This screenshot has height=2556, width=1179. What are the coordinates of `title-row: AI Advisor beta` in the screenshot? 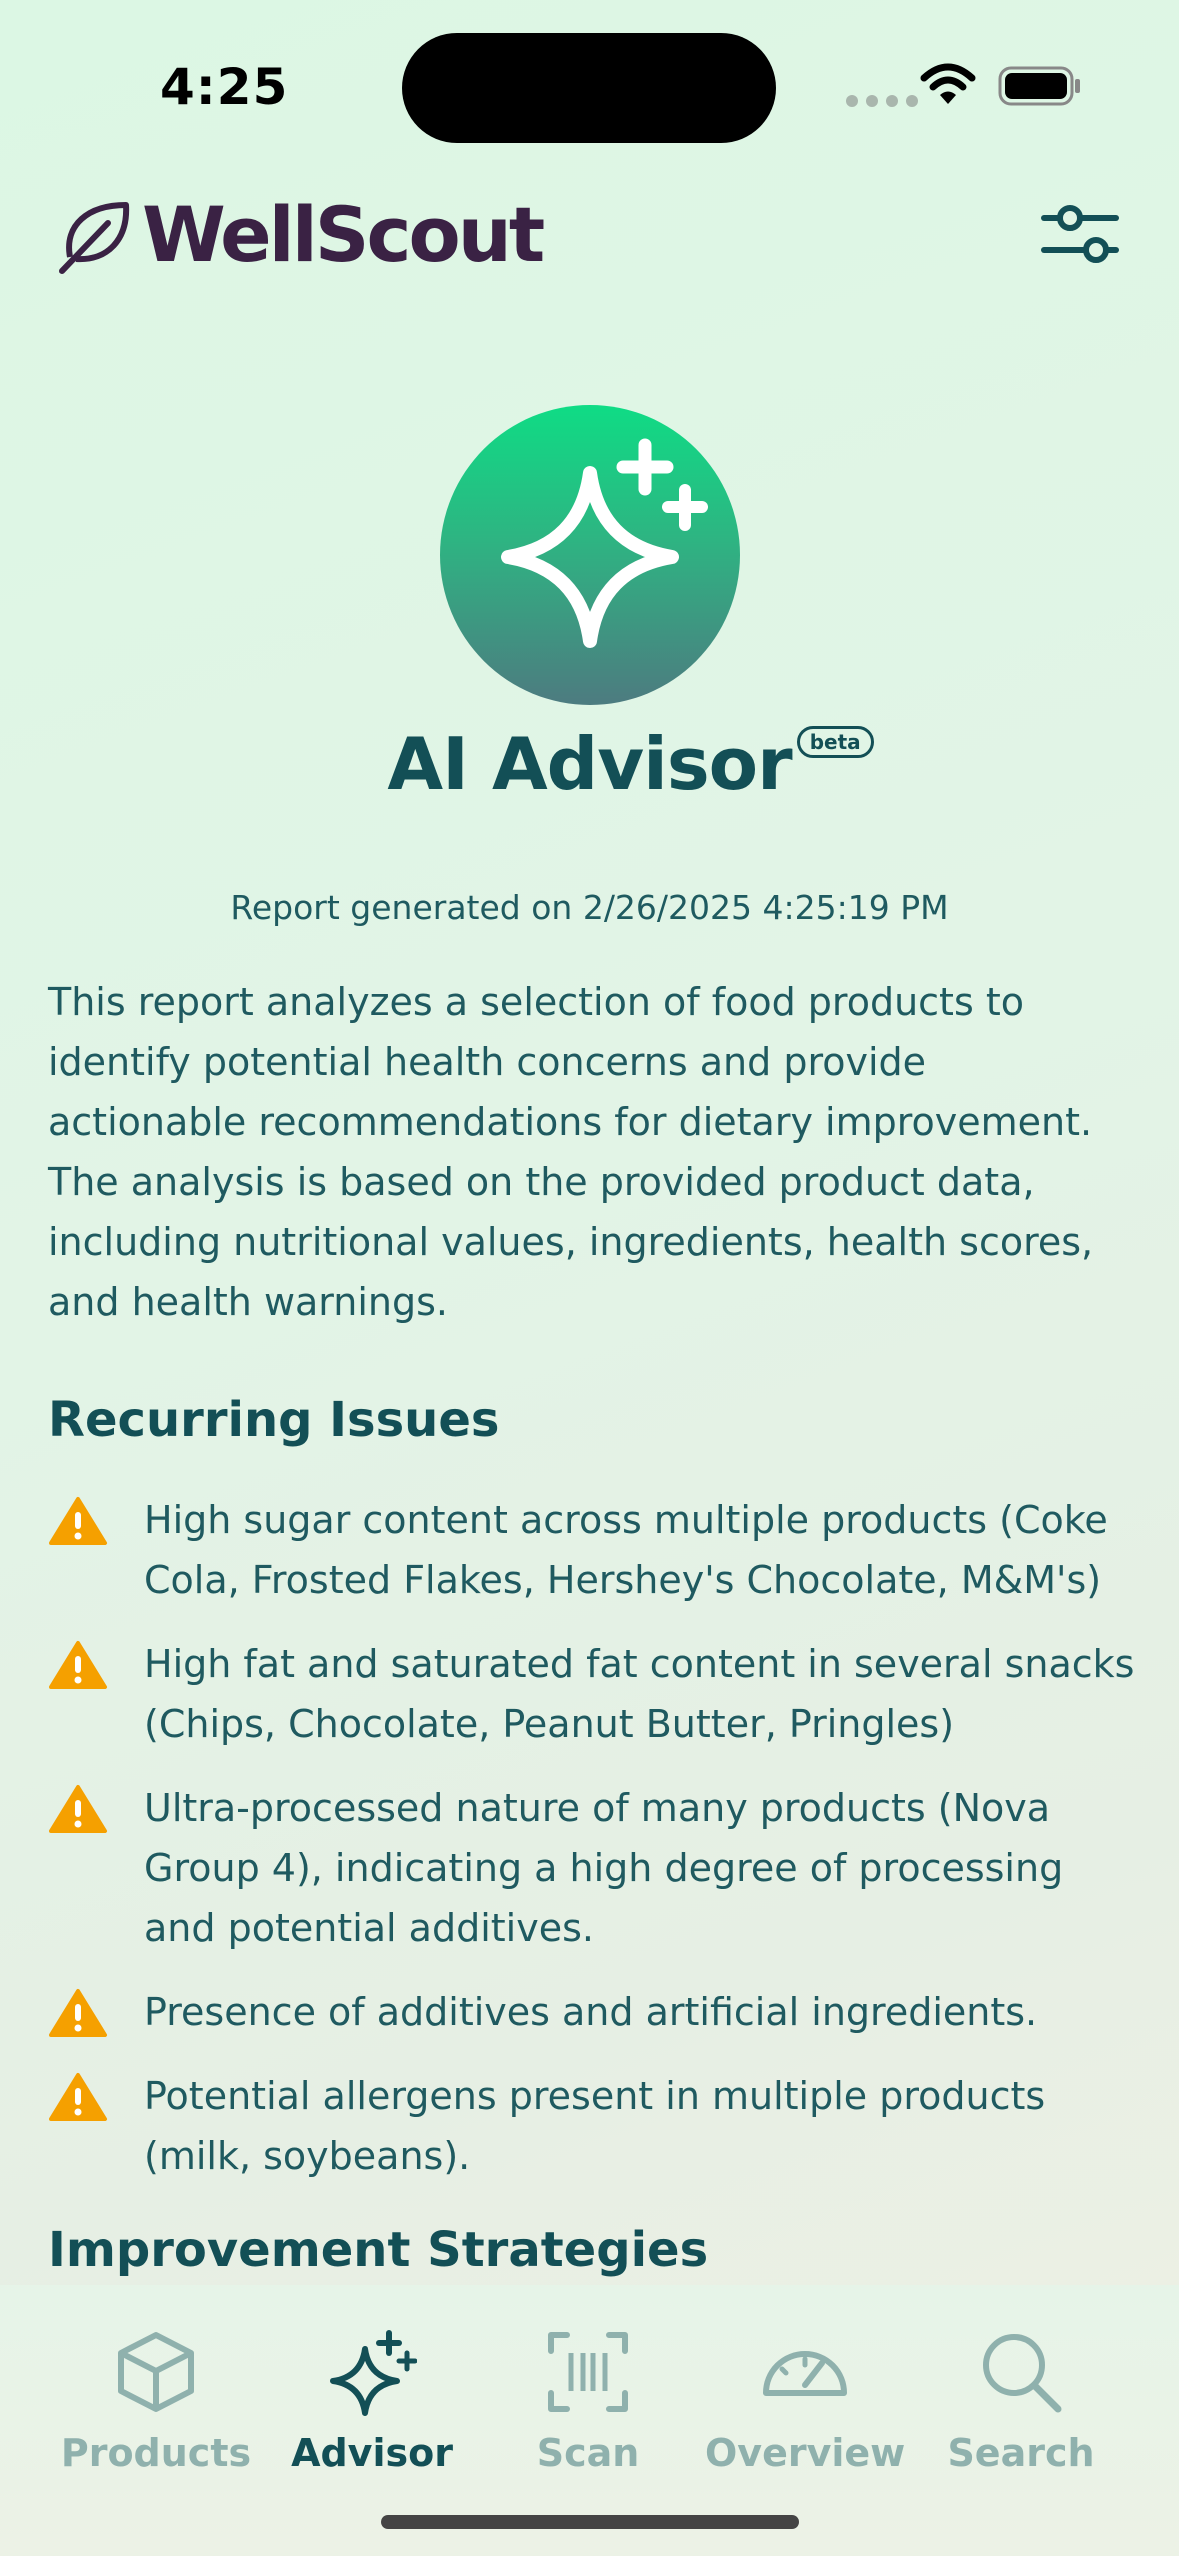 It's located at (589, 764).